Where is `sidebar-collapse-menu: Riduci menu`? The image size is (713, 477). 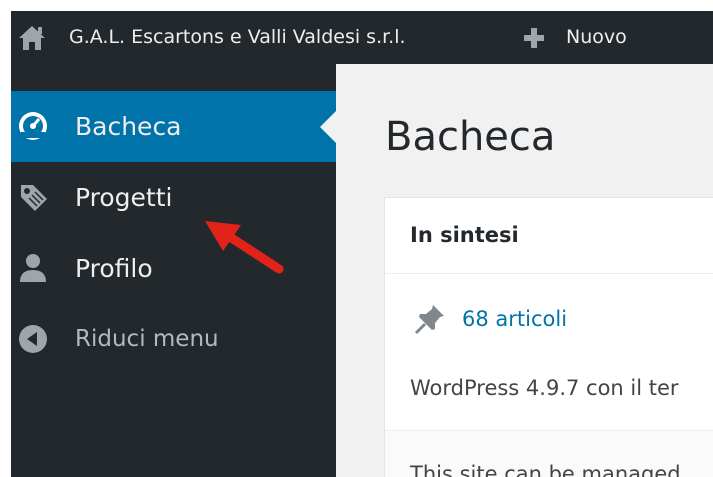 sidebar-collapse-menu: Riduci menu is located at coordinates (173, 339).